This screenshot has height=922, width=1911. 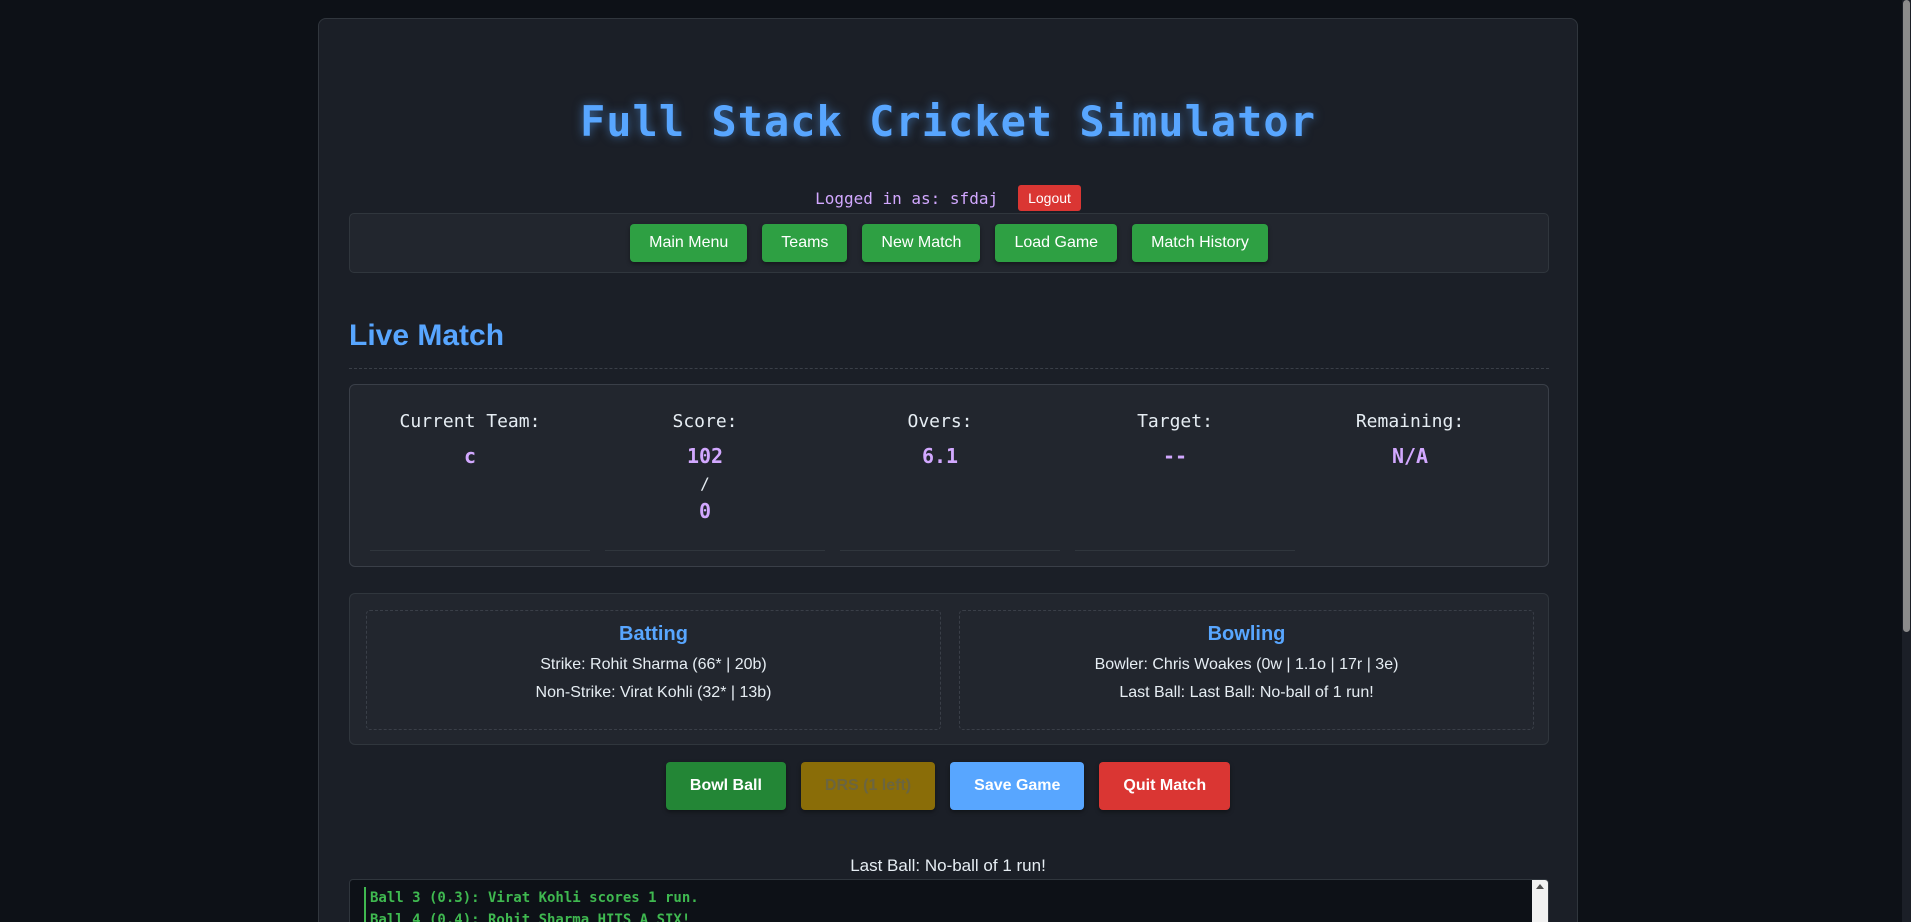 What do you see at coordinates (947, 121) in the screenshot?
I see `app-title: Full Stack Cricket Simulator` at bounding box center [947, 121].